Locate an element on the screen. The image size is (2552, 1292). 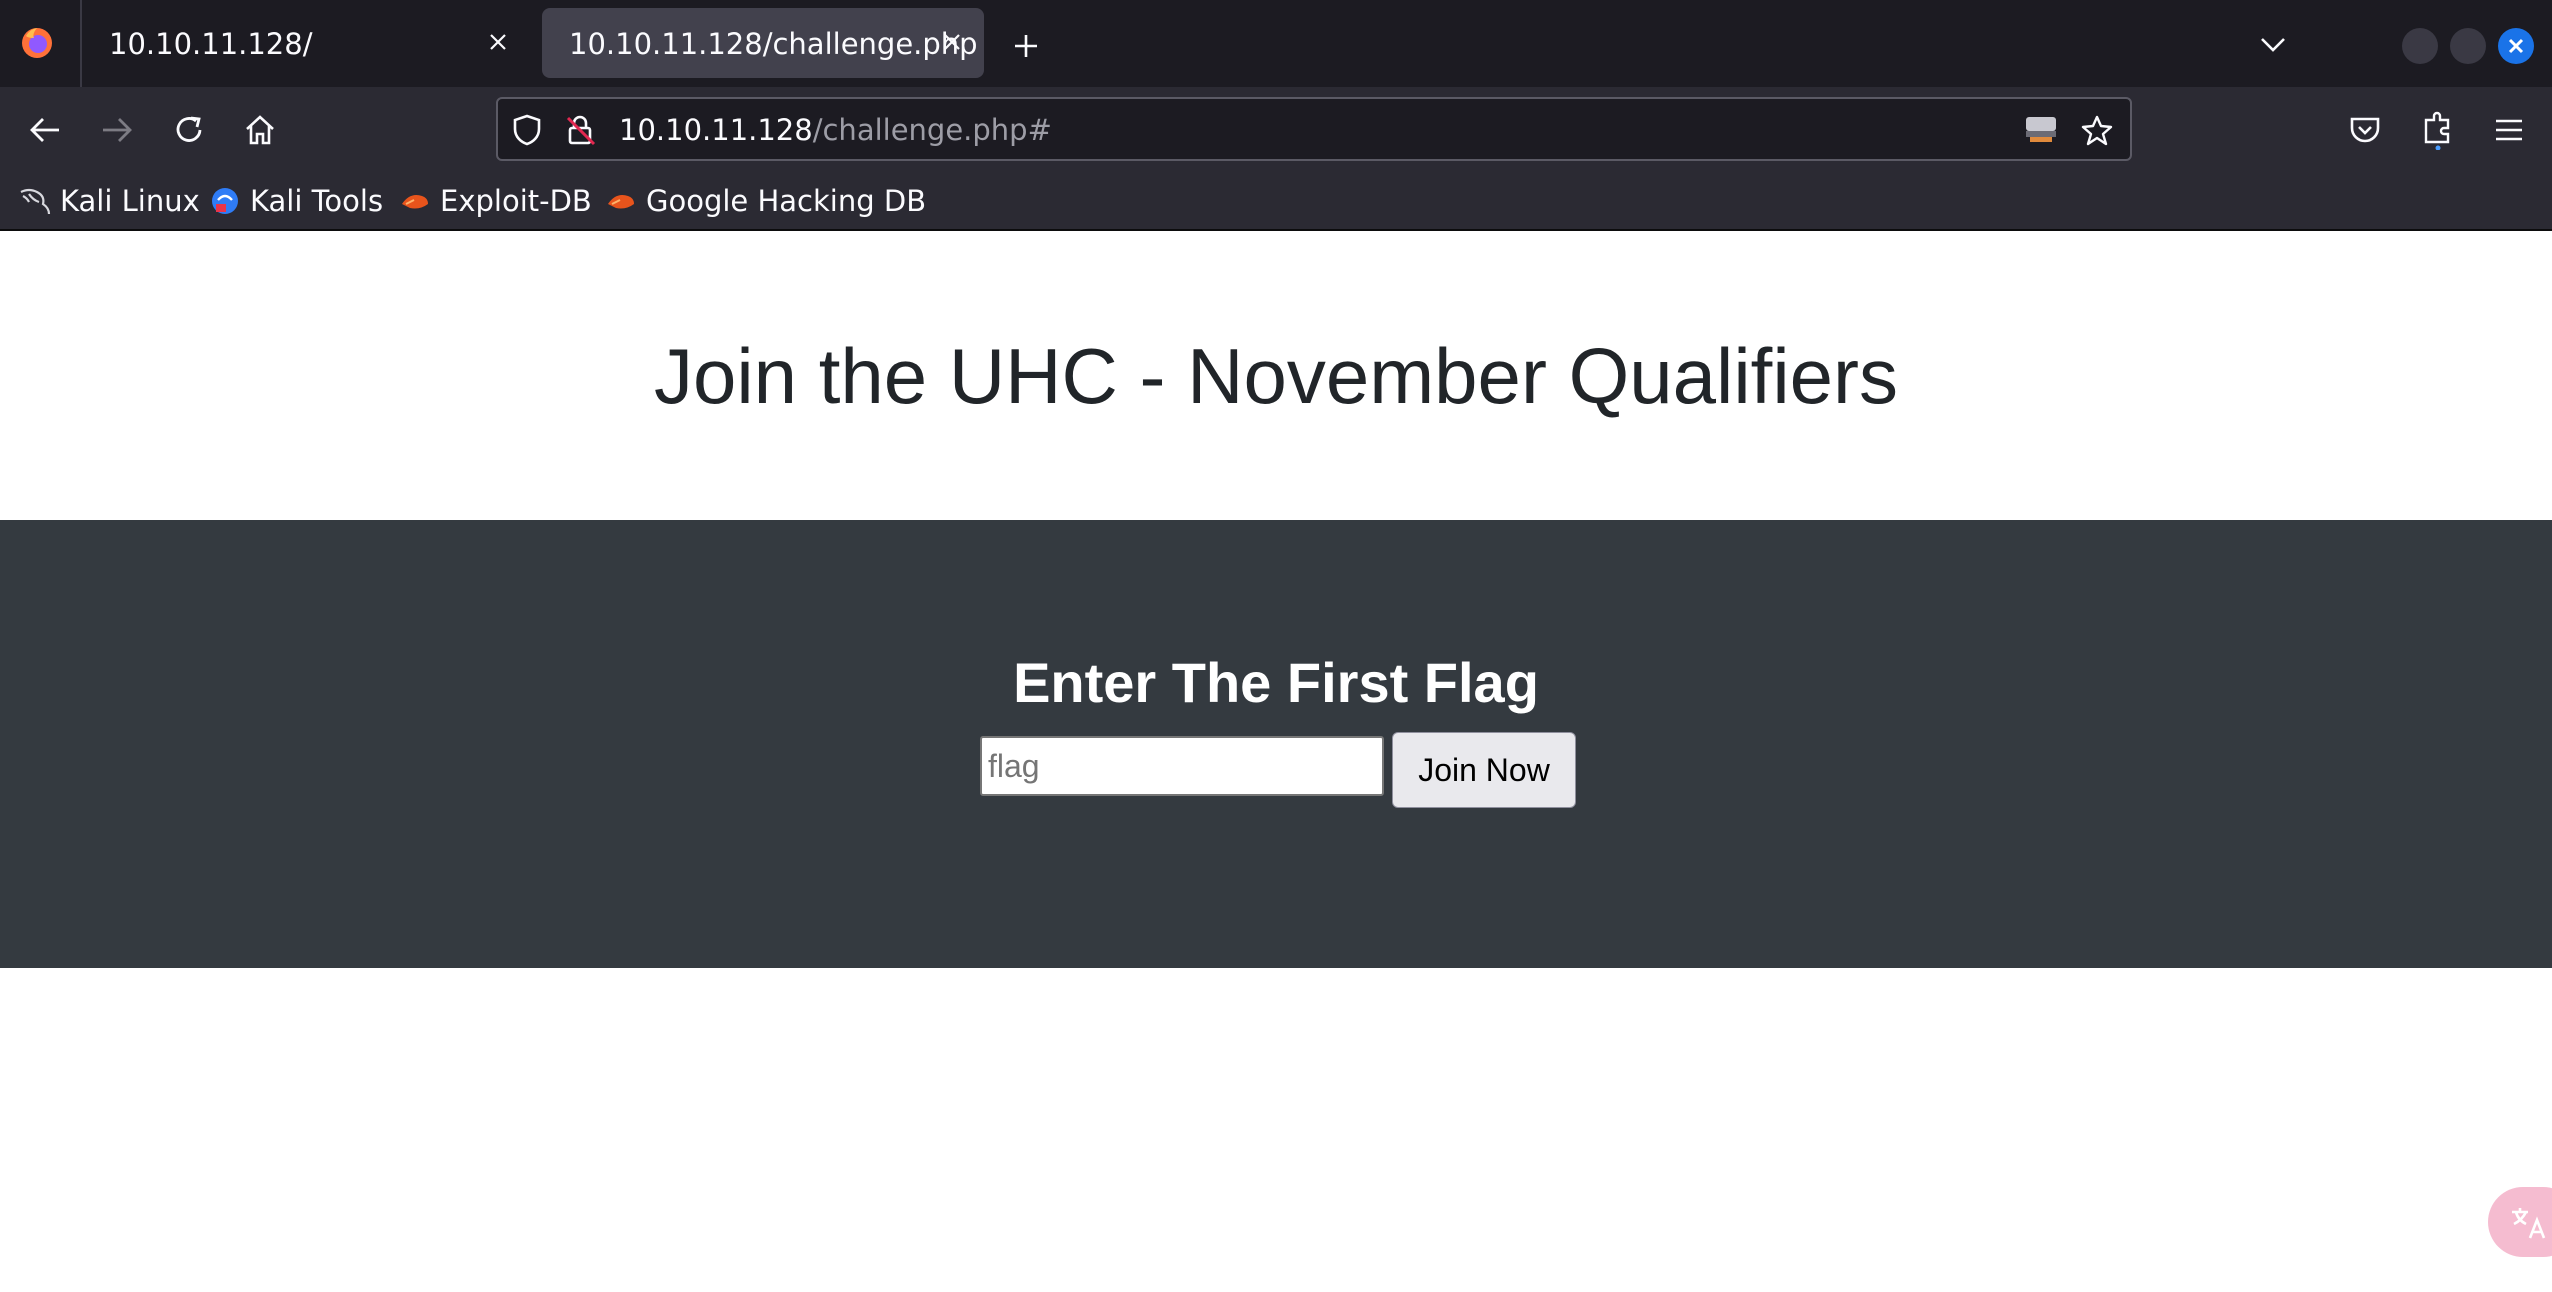
join-now-button: Join Now is located at coordinates (1484, 770).